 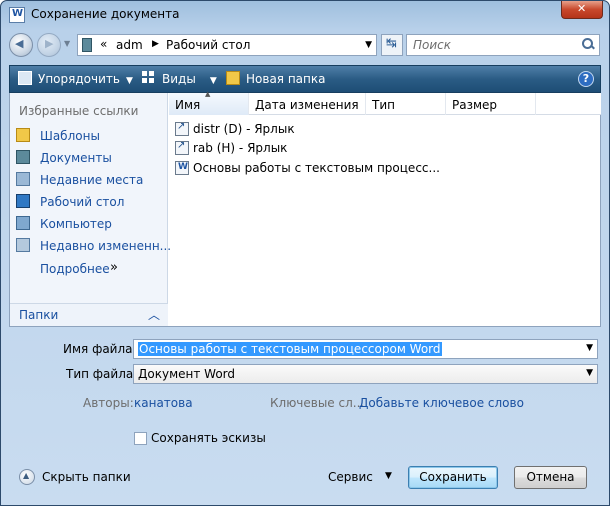 I want to click on list-item: rab (H) - Ярлык, so click(x=231, y=149).